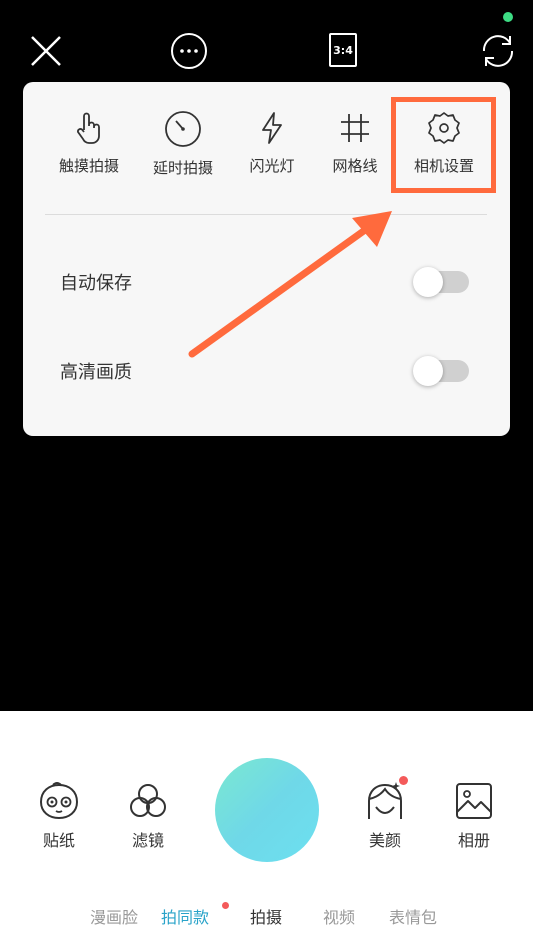 This screenshot has width=533, height=947. I want to click on beauty-button: 美颜, so click(385, 816).